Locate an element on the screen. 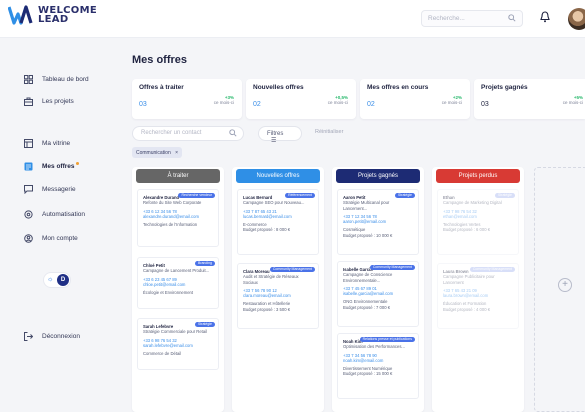 The width and height of the screenshot is (585, 412). column-header: Projets perdus is located at coordinates (478, 176).